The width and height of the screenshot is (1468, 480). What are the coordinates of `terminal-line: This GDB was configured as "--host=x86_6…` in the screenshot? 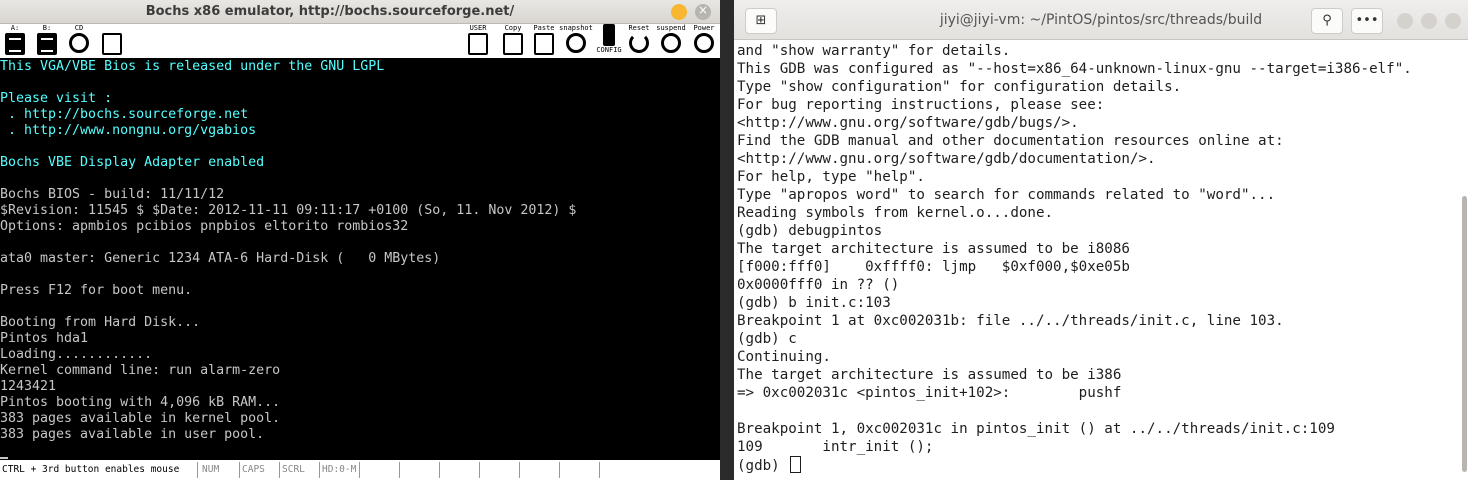 It's located at (1074, 69).